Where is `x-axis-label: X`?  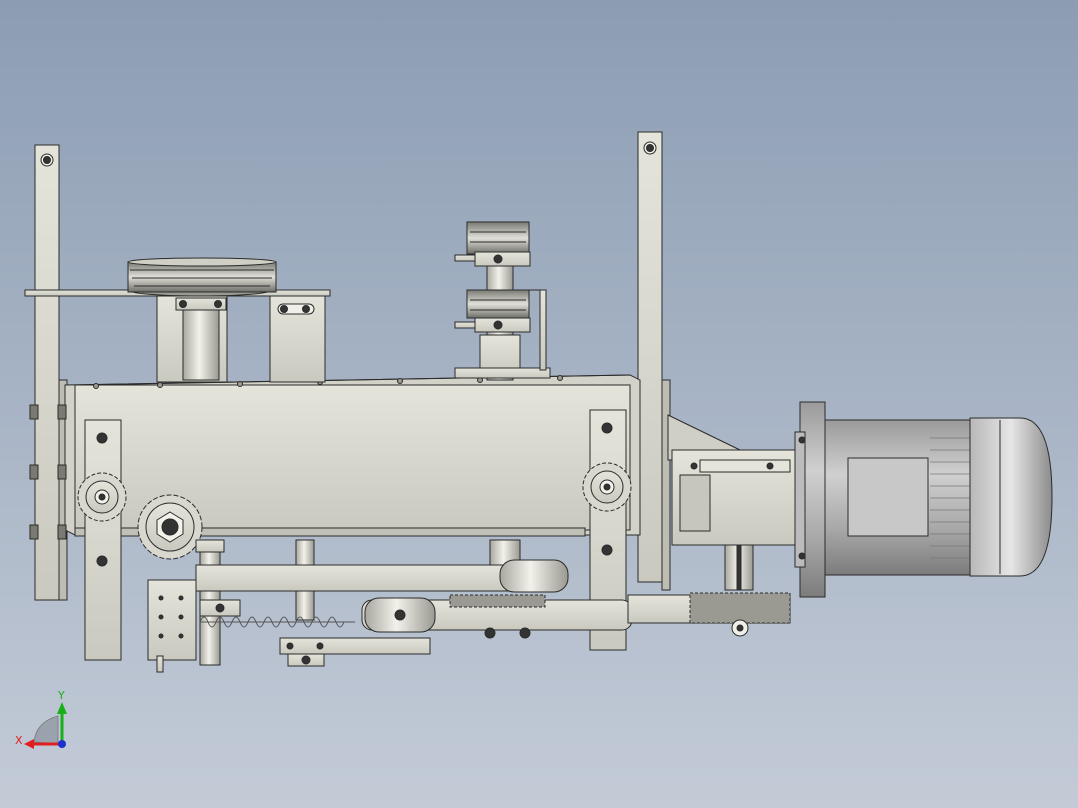 x-axis-label: X is located at coordinates (19, 740).